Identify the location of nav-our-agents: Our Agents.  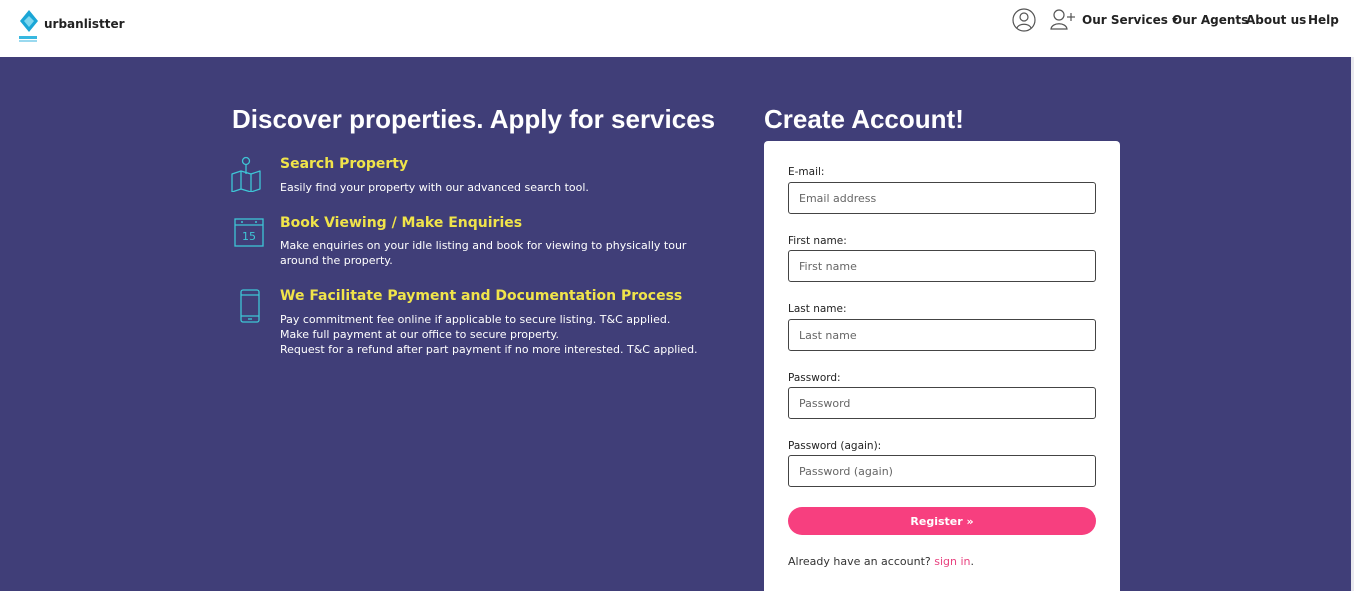
(1210, 20).